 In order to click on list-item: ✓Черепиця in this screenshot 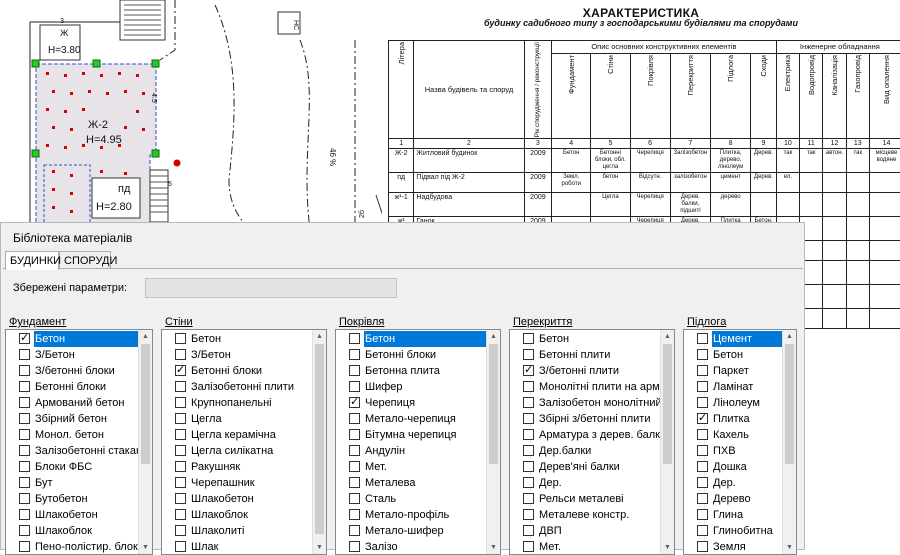, I will do `click(416, 403)`.